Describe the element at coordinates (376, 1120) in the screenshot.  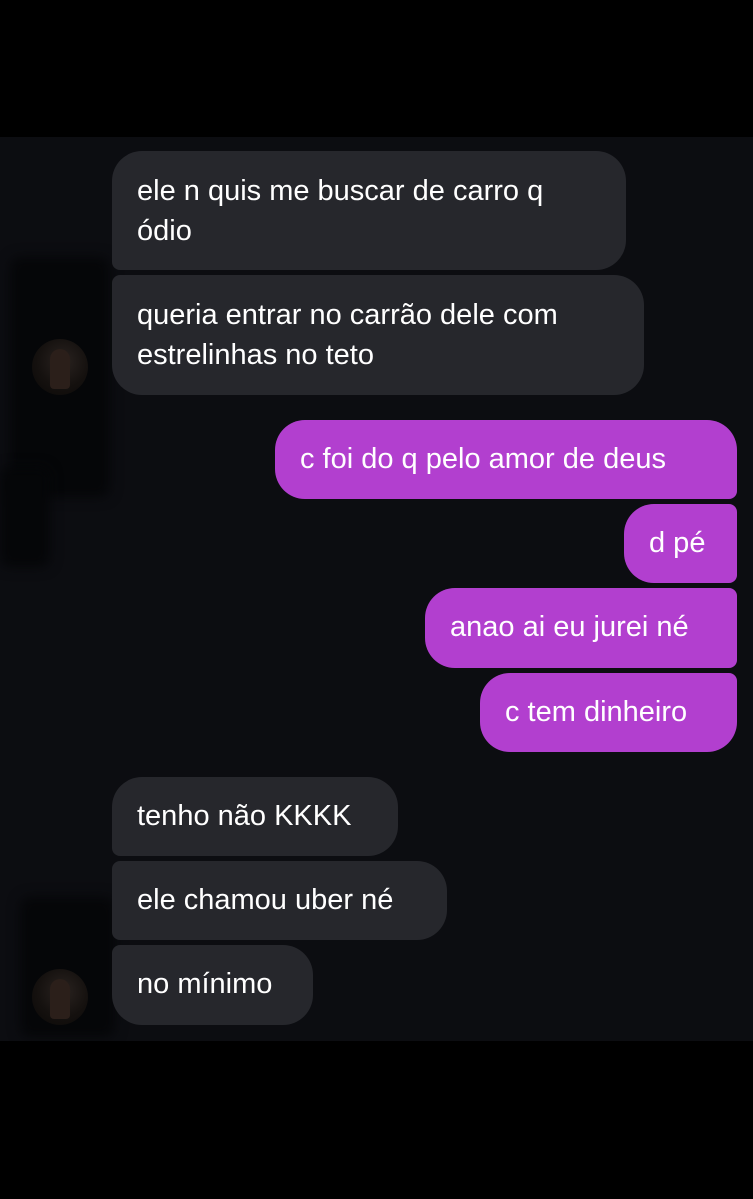
I see `bottom-black-bar` at that location.